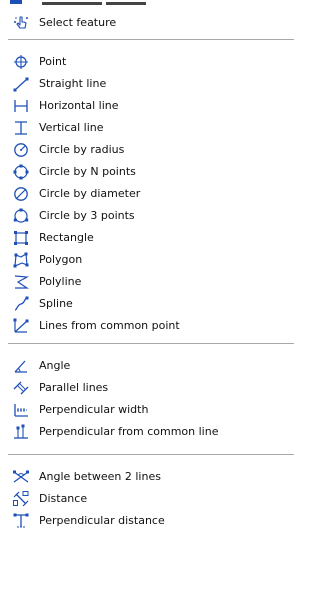  What do you see at coordinates (21, 366) in the screenshot?
I see `angle-icon` at bounding box center [21, 366].